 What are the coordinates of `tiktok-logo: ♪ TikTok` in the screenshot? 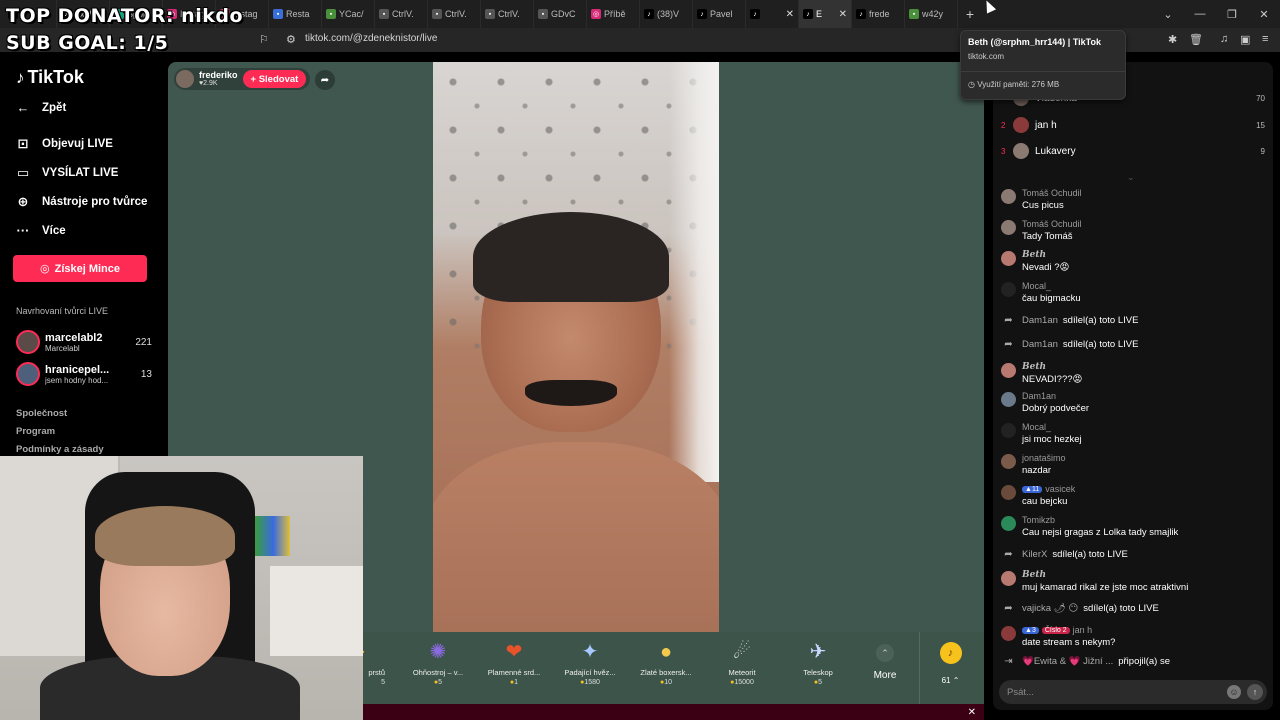 It's located at (50, 77).